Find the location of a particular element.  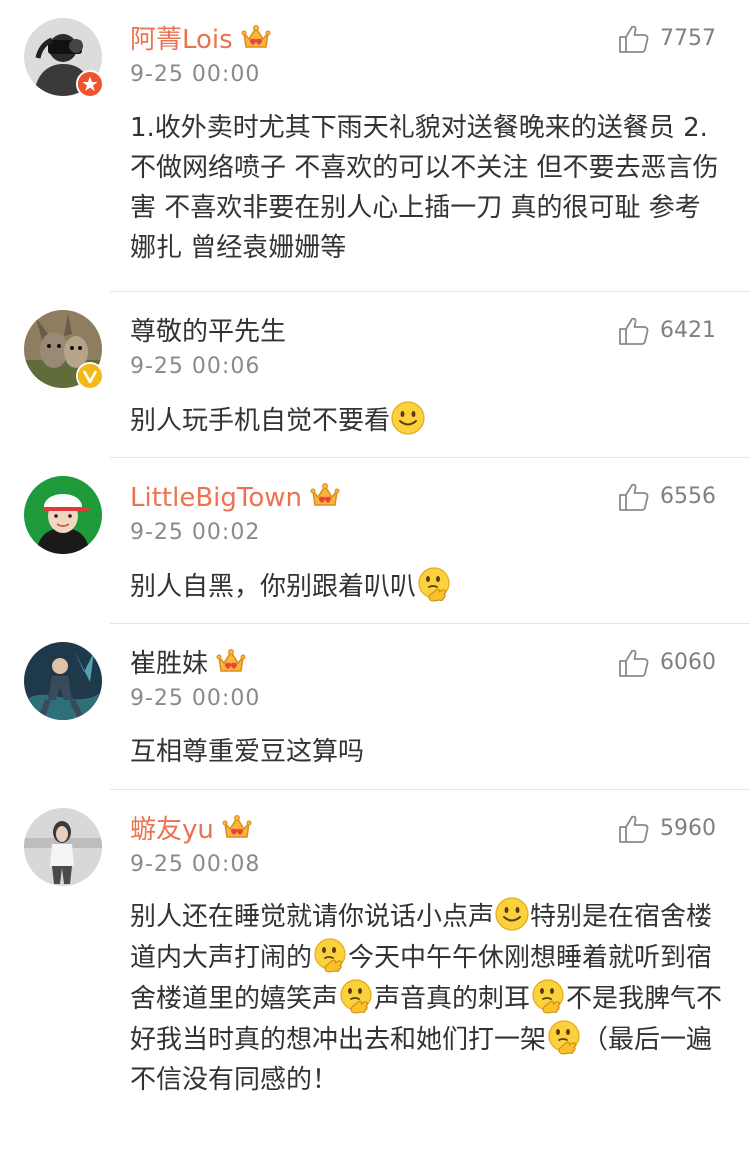

like-count: 6060 is located at coordinates (688, 662).